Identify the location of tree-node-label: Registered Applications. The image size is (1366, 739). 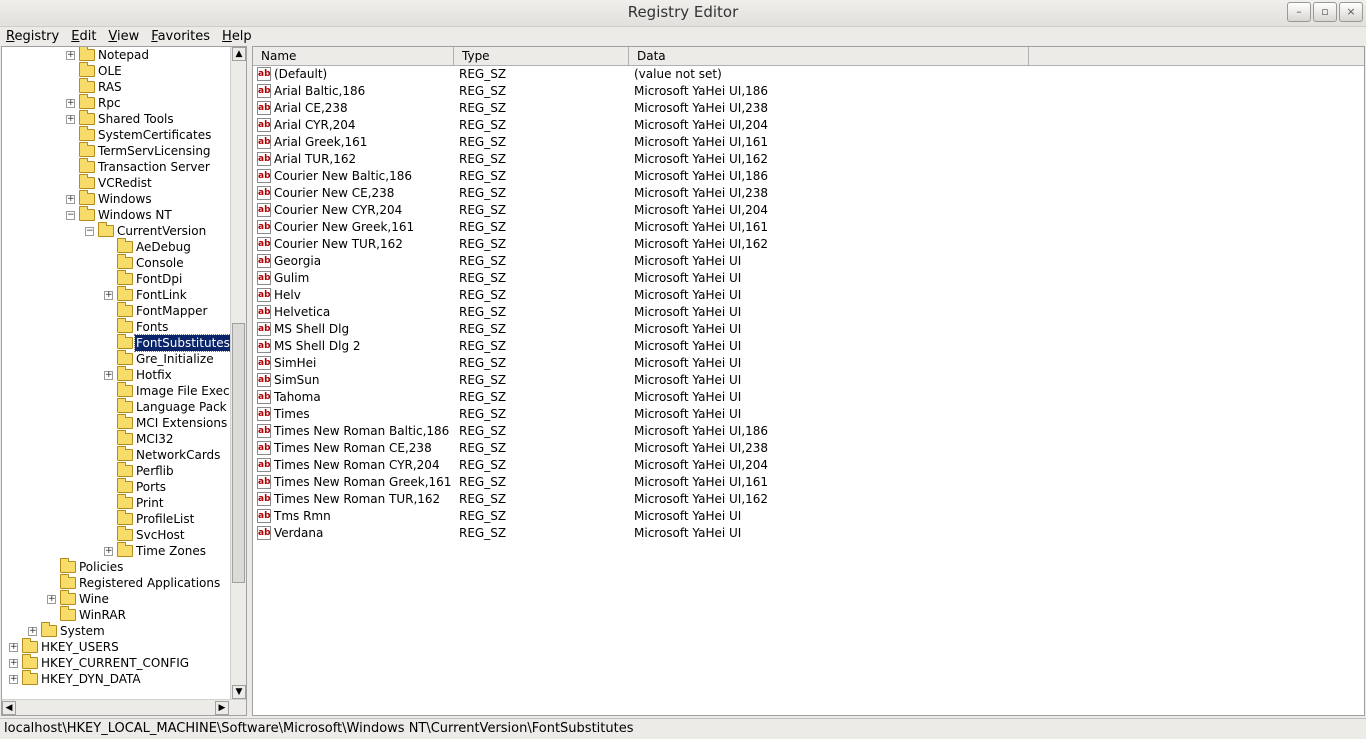
(149, 583).